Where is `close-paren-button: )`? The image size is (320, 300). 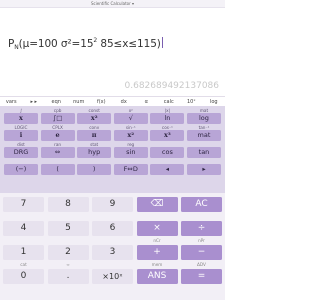
close-paren-button: ) is located at coordinates (94, 169).